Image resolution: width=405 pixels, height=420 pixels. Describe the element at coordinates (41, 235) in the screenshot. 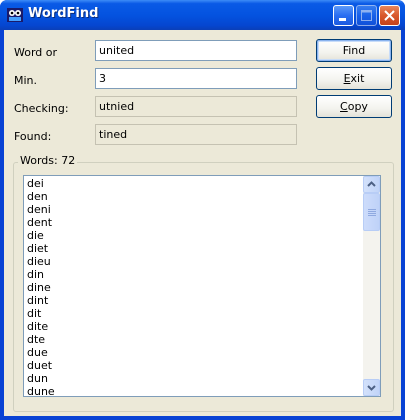

I see `list-item: die` at that location.